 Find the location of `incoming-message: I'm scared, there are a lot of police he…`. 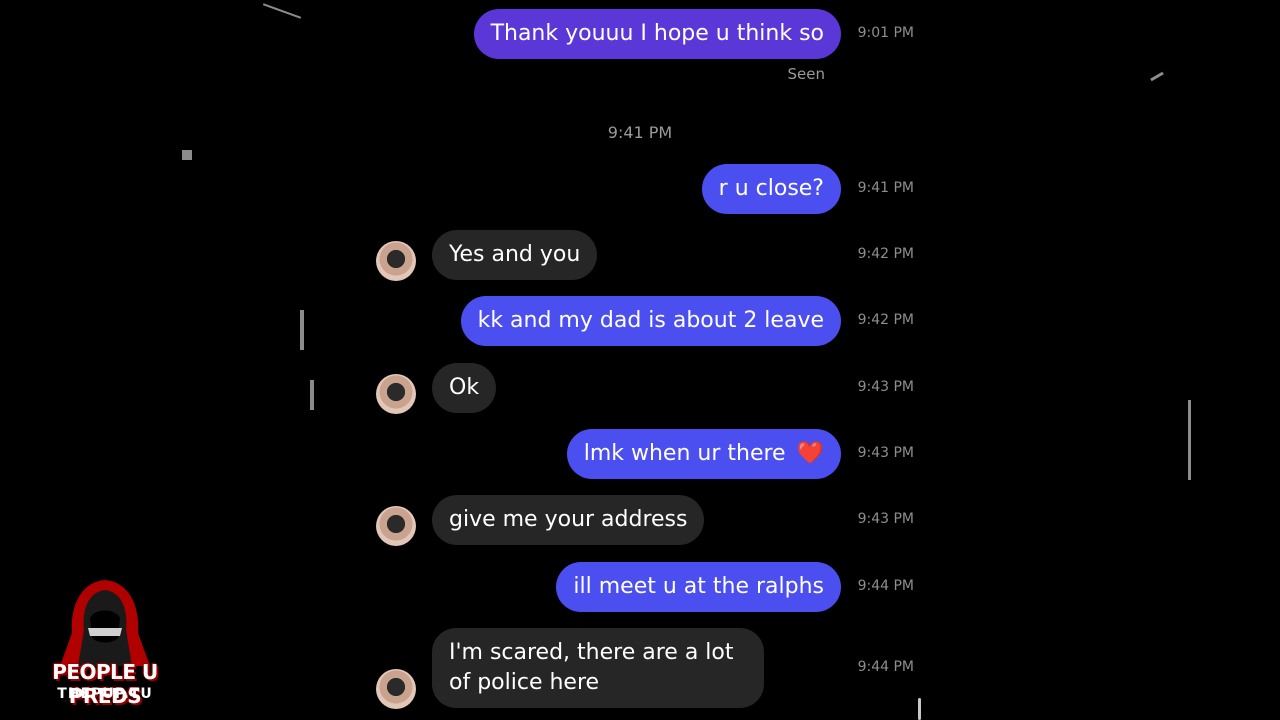

incoming-message: I'm scared, there are a lot of police he… is located at coordinates (598, 668).